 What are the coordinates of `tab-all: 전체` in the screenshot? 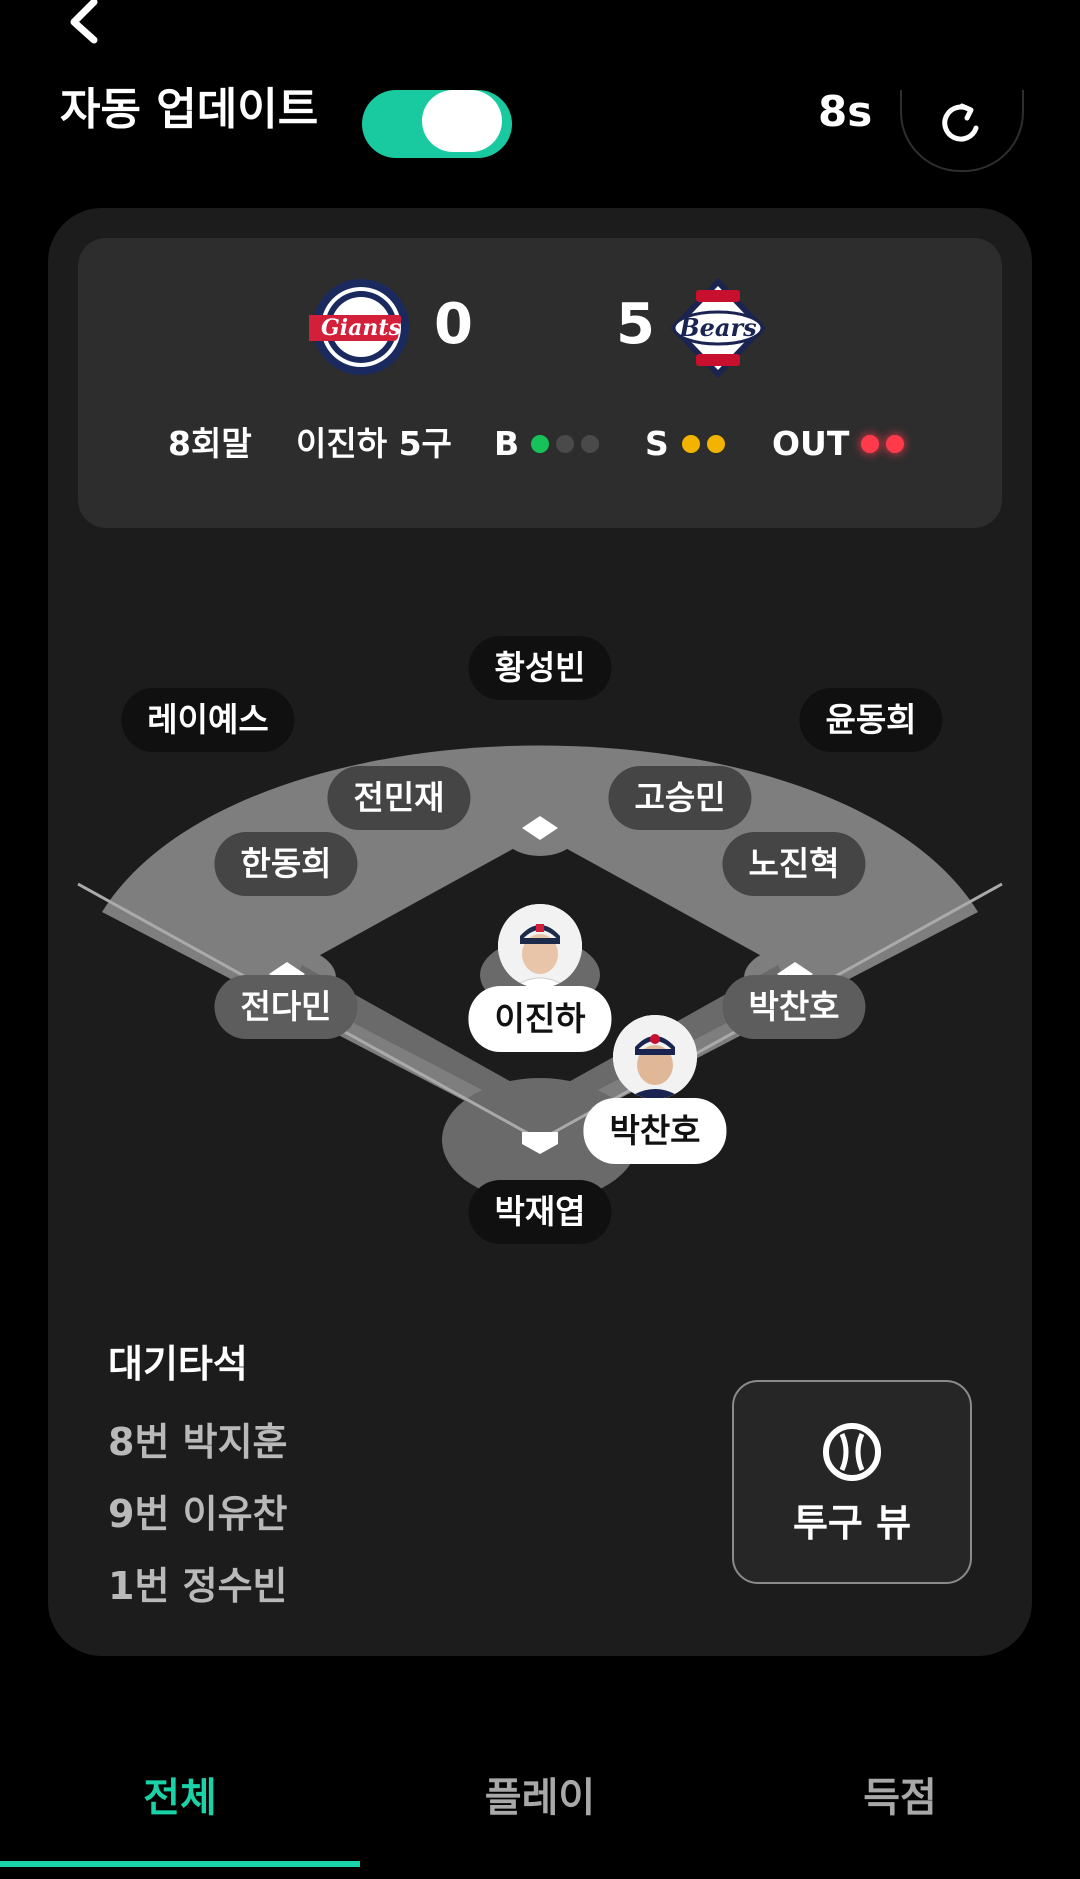 It's located at (180, 1798).